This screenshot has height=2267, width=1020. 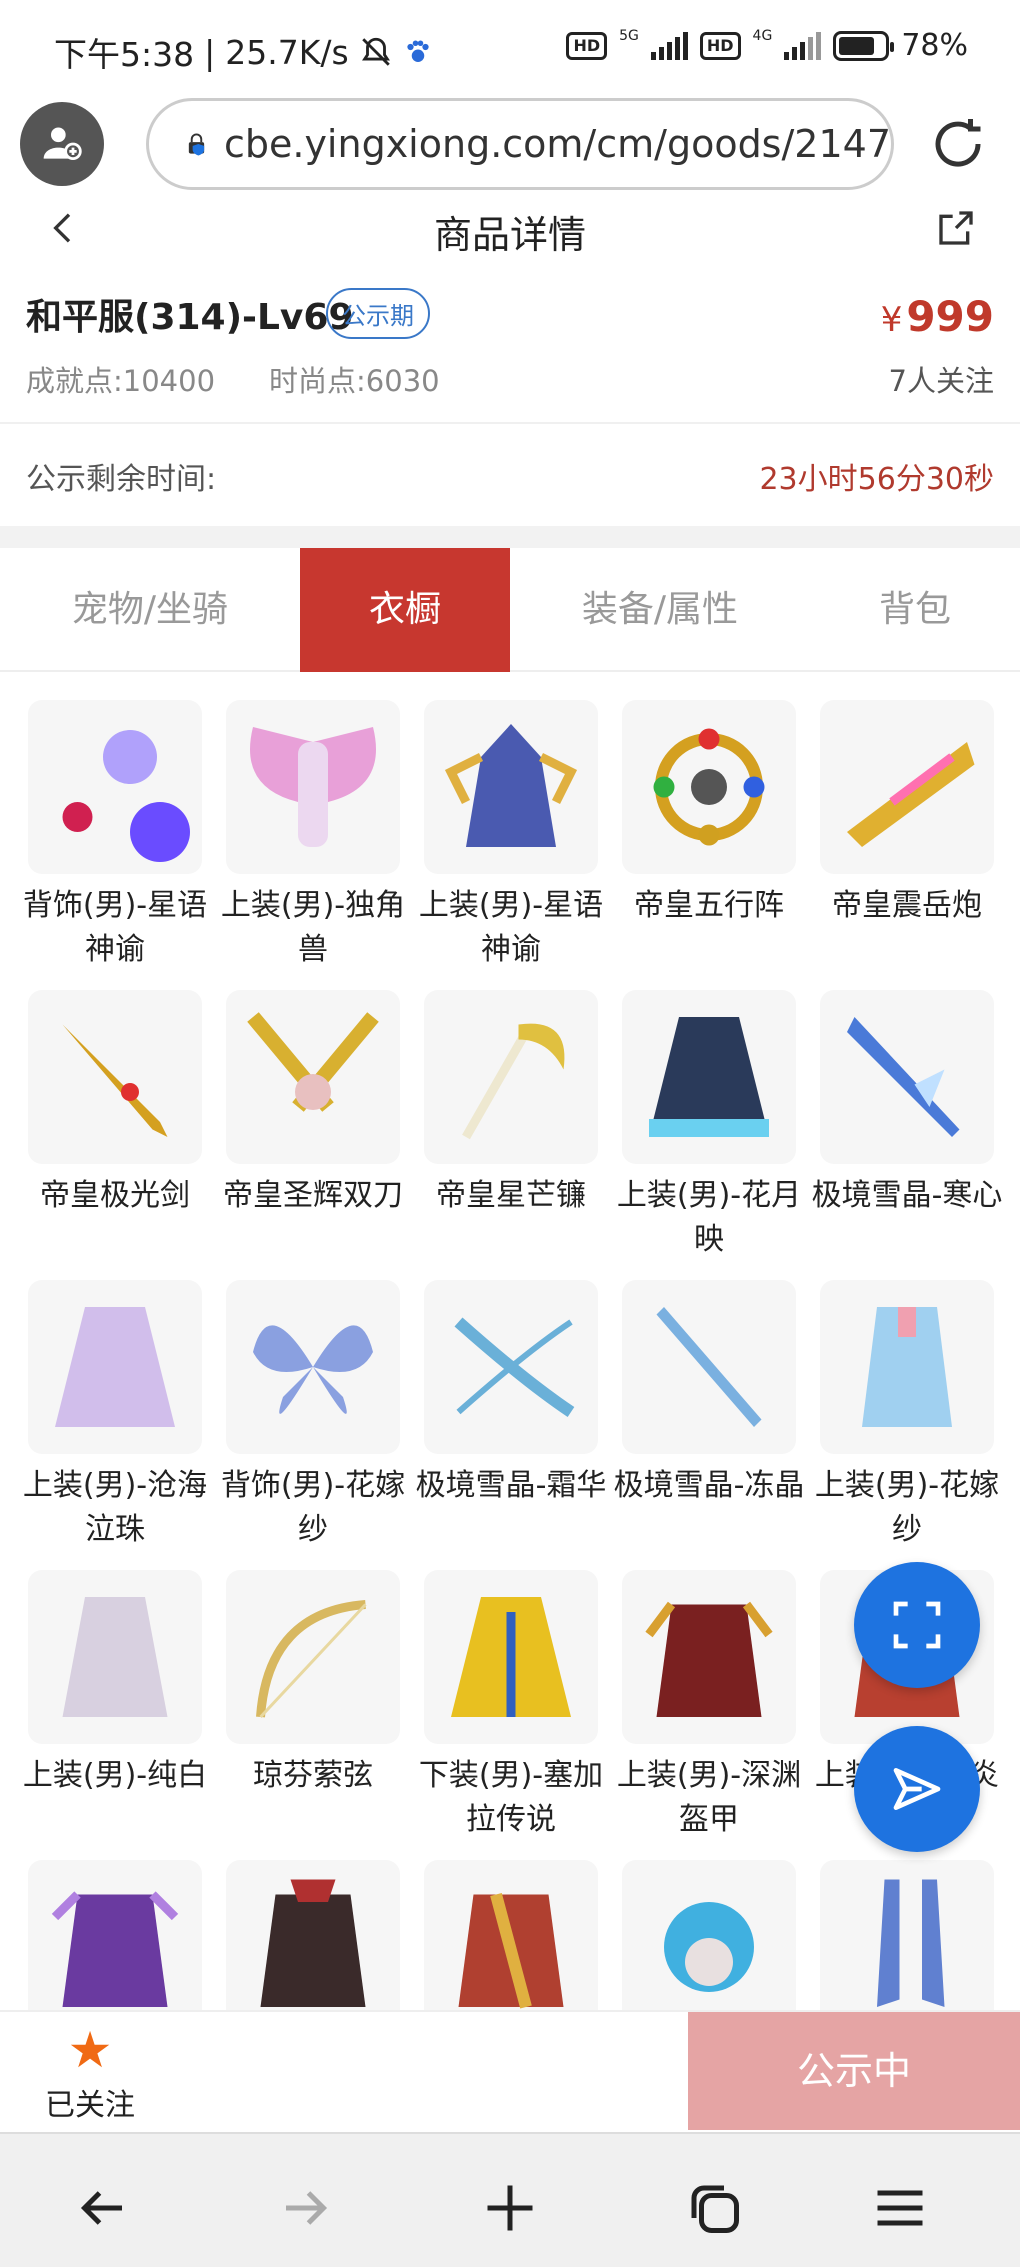 I want to click on tab-backpack: 背包, so click(x=915, y=610).